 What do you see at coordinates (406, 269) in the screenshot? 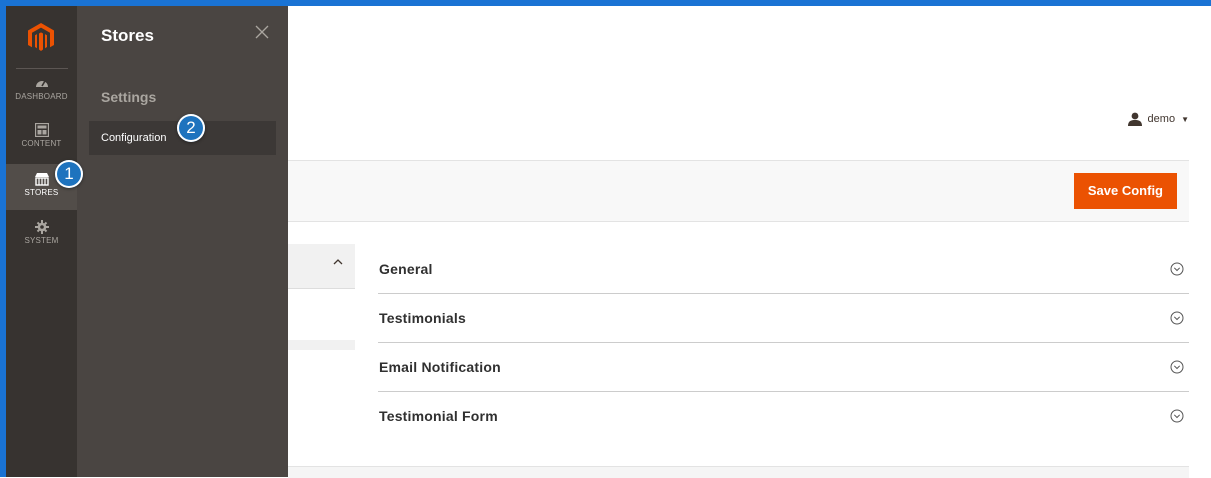
I see `section-title: General` at bounding box center [406, 269].